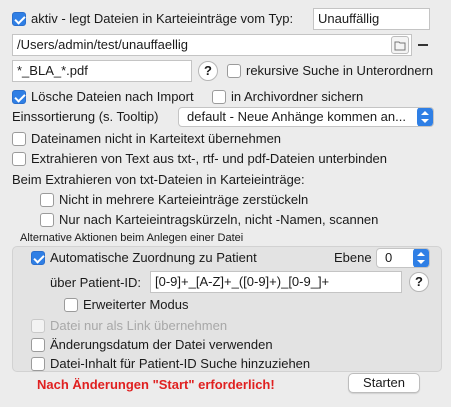 This screenshot has height=407, width=451. I want to click on link-only-label: Datei nur als Link übernehmen, so click(139, 325).